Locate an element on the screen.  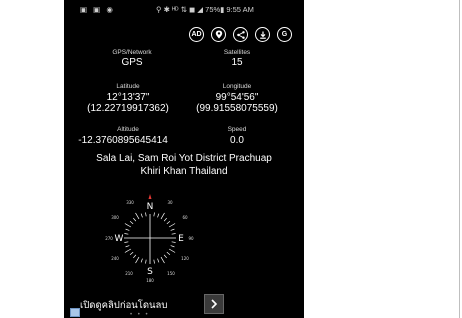
altitude-value: -12.3760895645414 is located at coordinates (123, 140).